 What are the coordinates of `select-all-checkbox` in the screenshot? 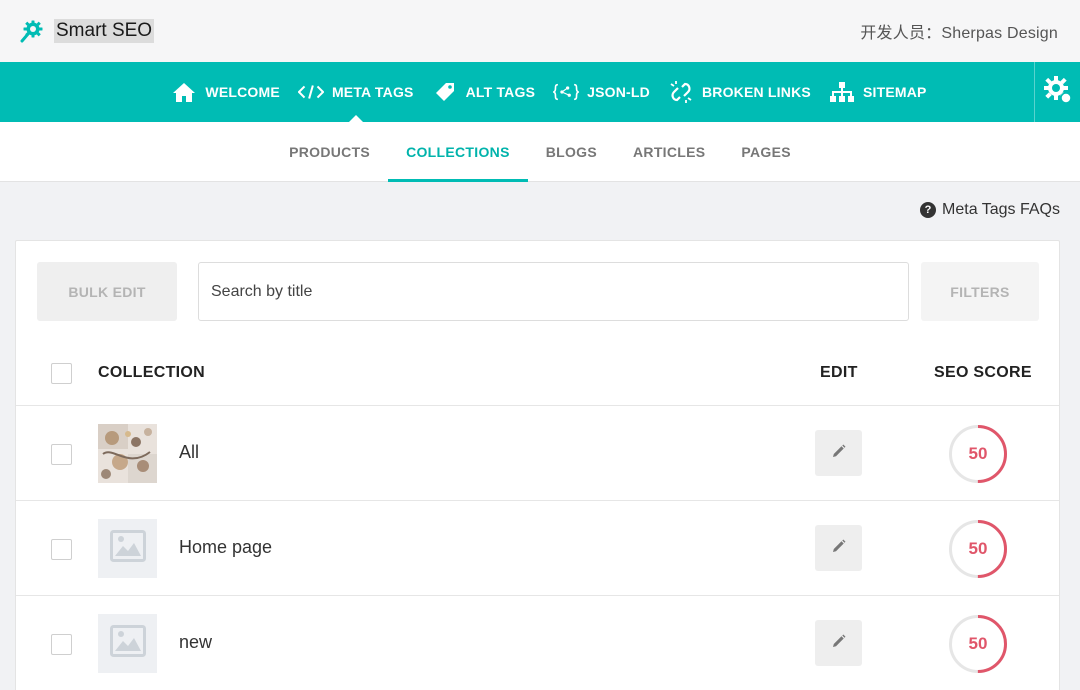 It's located at (61, 373).